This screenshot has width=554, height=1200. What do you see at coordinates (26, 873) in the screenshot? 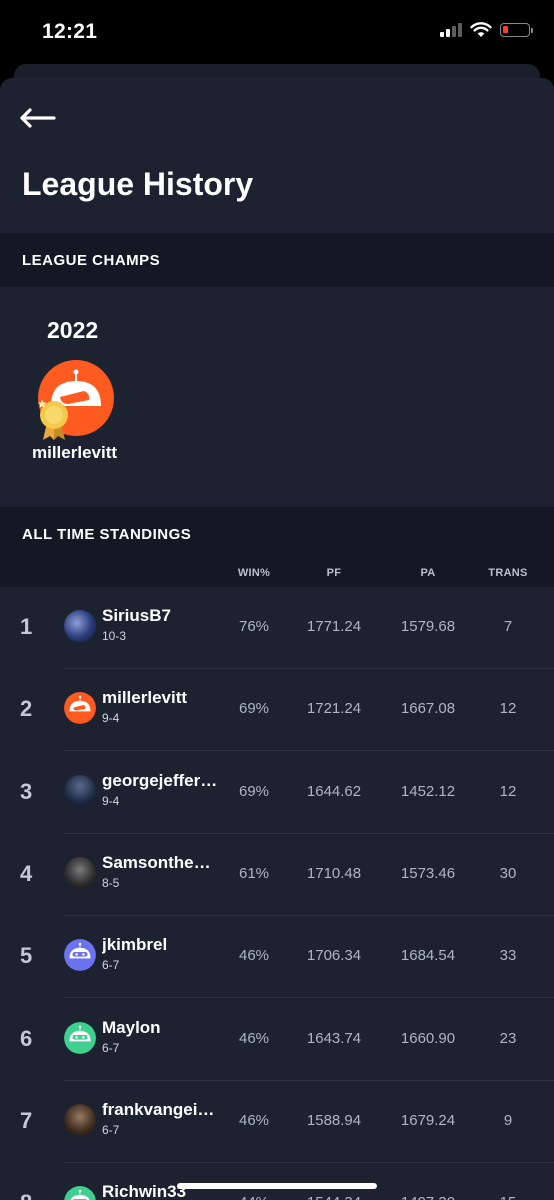
I see `row-rank: 4` at bounding box center [26, 873].